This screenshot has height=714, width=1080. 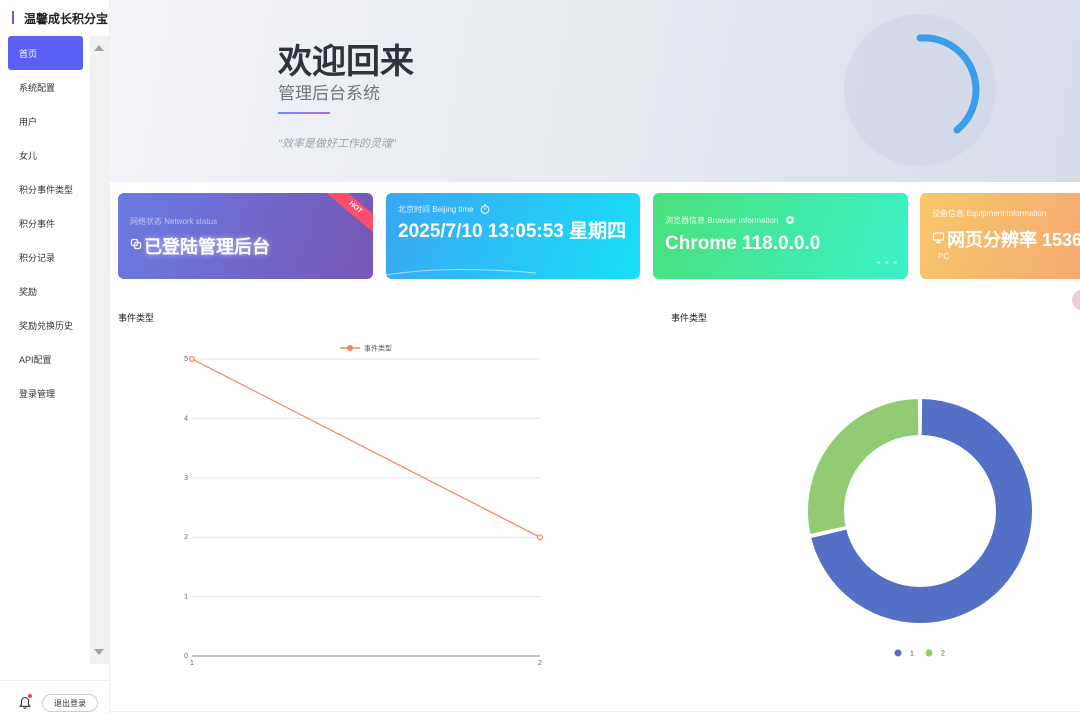 I want to click on sidebar-scrollbar, so click(x=100, y=350).